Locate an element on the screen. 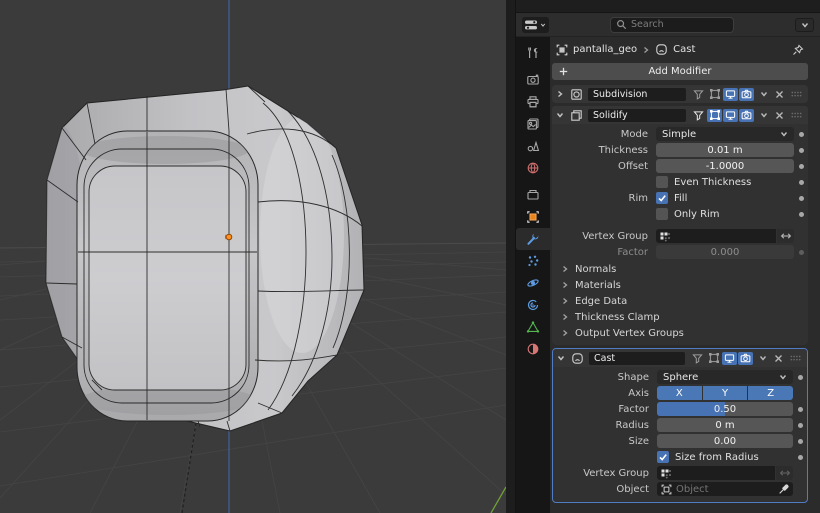 The image size is (820, 513). shape-dropdown: Sphere is located at coordinates (725, 377).